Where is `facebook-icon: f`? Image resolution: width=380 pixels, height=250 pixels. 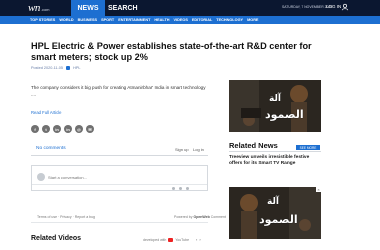 facebook-icon: f is located at coordinates (35, 129).